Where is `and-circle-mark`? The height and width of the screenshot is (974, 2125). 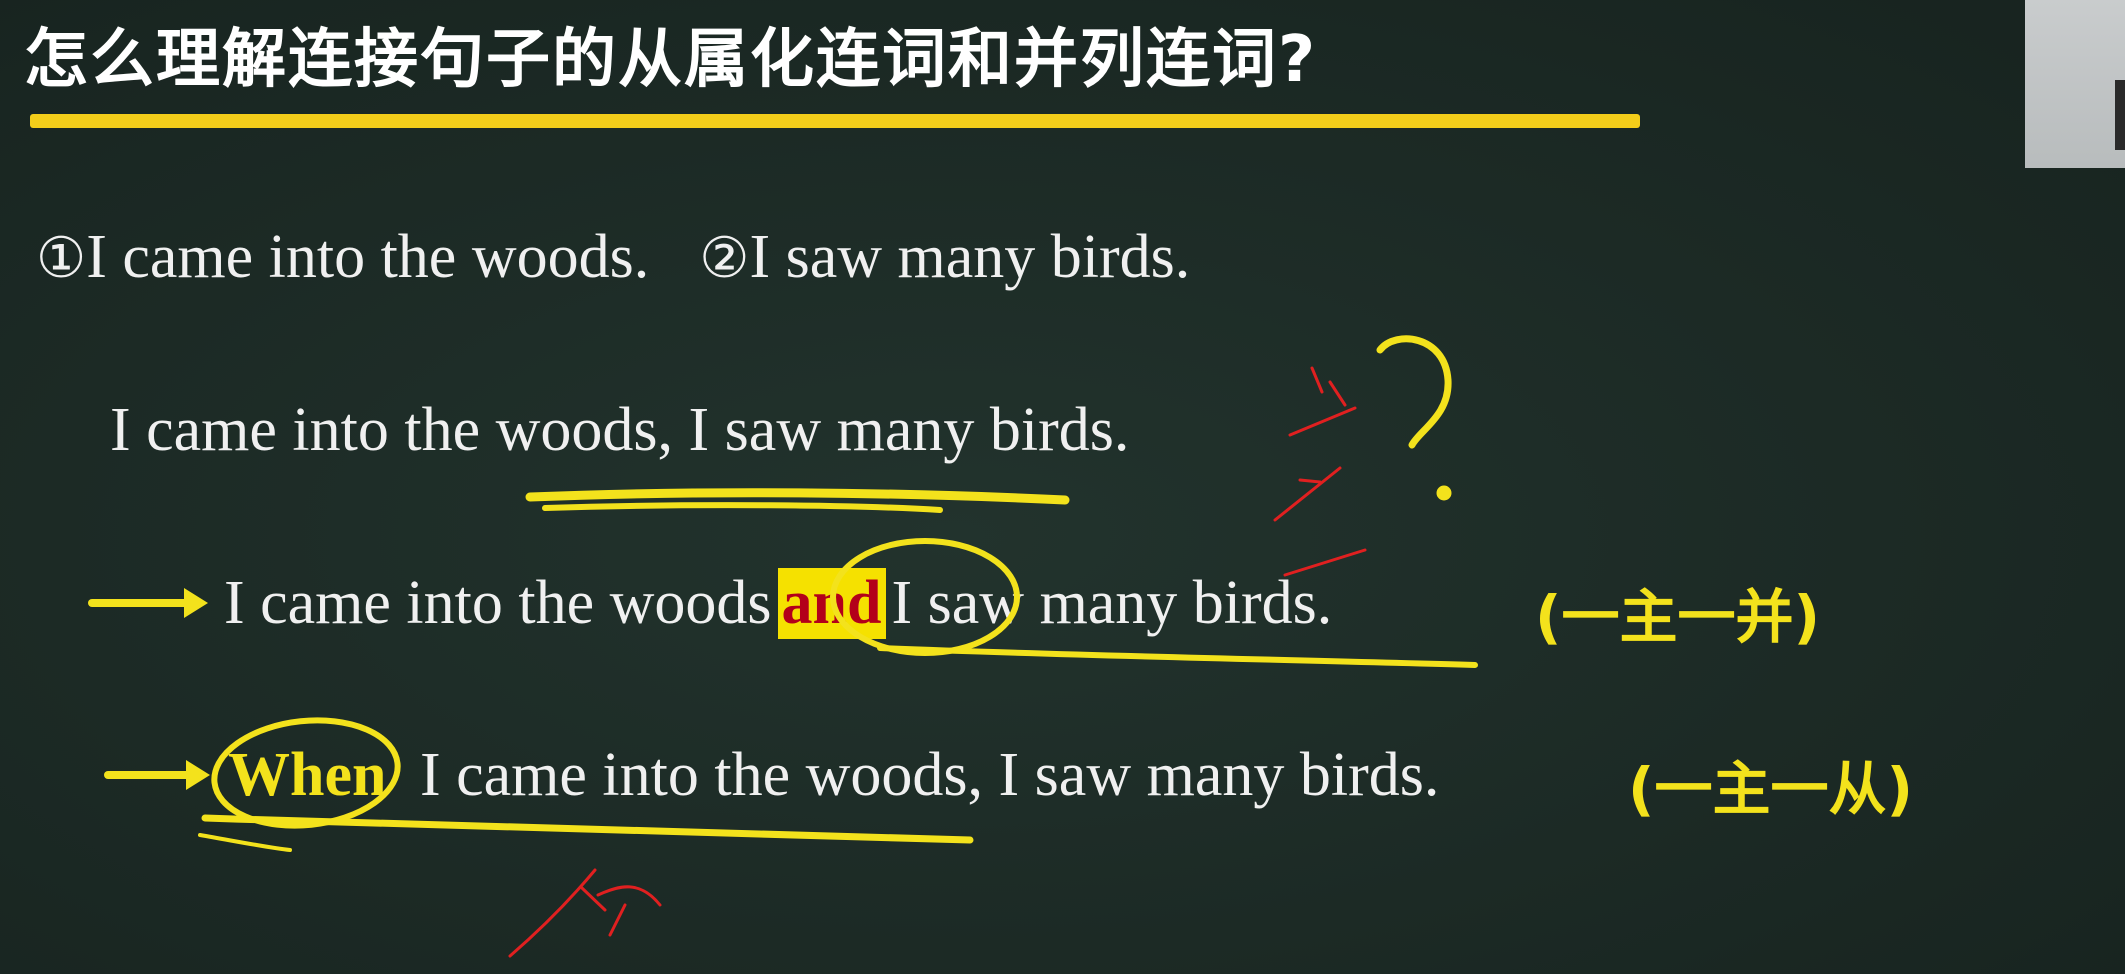
and-circle-mark is located at coordinates (925, 597).